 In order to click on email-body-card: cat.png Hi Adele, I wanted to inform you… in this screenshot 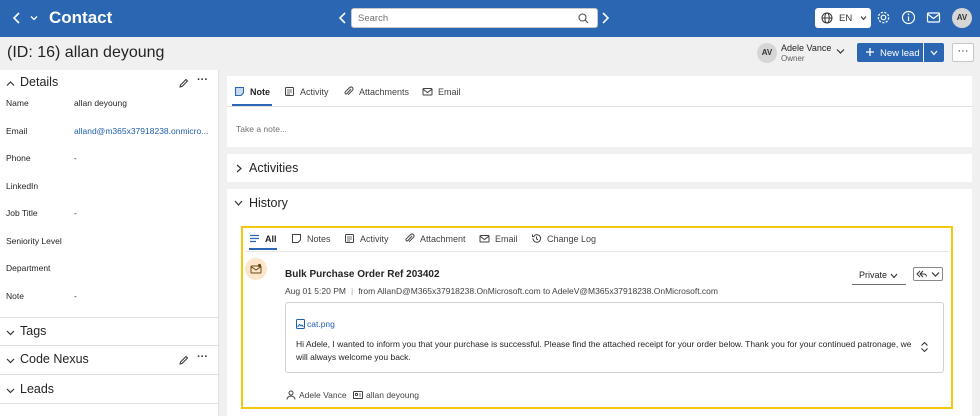, I will do `click(614, 337)`.